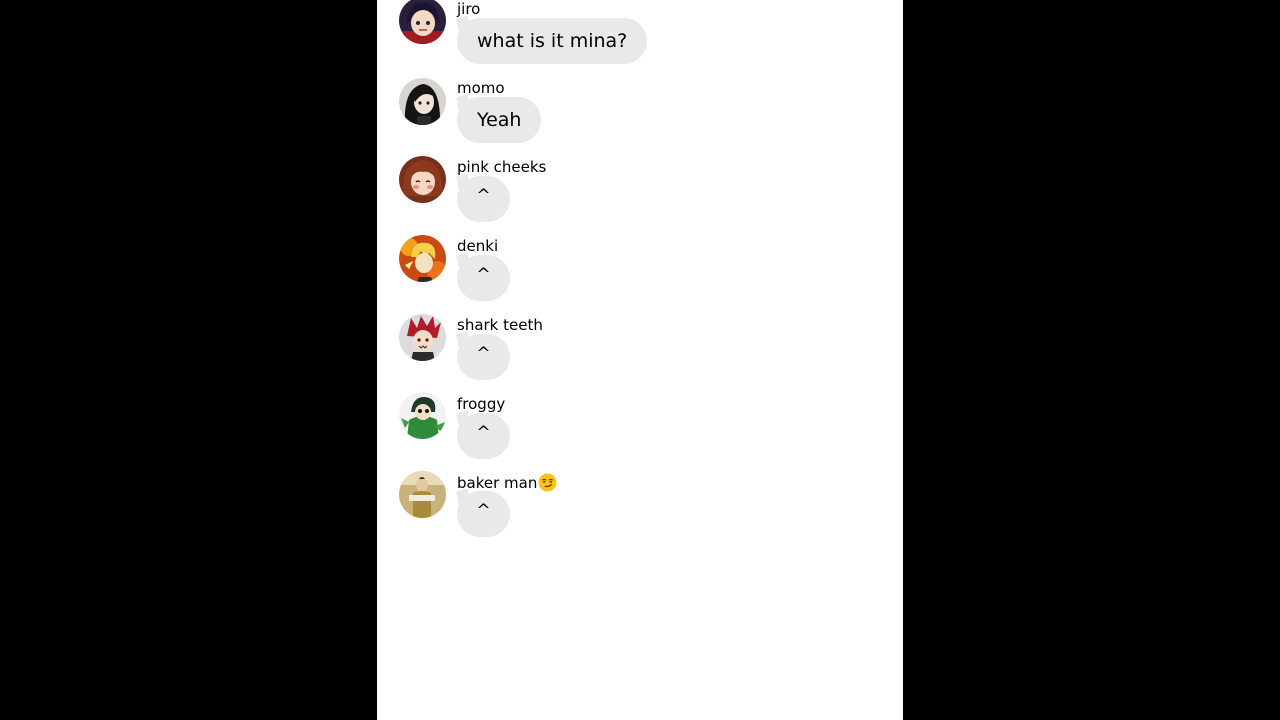 Image resolution: width=1280 pixels, height=720 pixels. I want to click on message-row: baker man ^, so click(639, 505).